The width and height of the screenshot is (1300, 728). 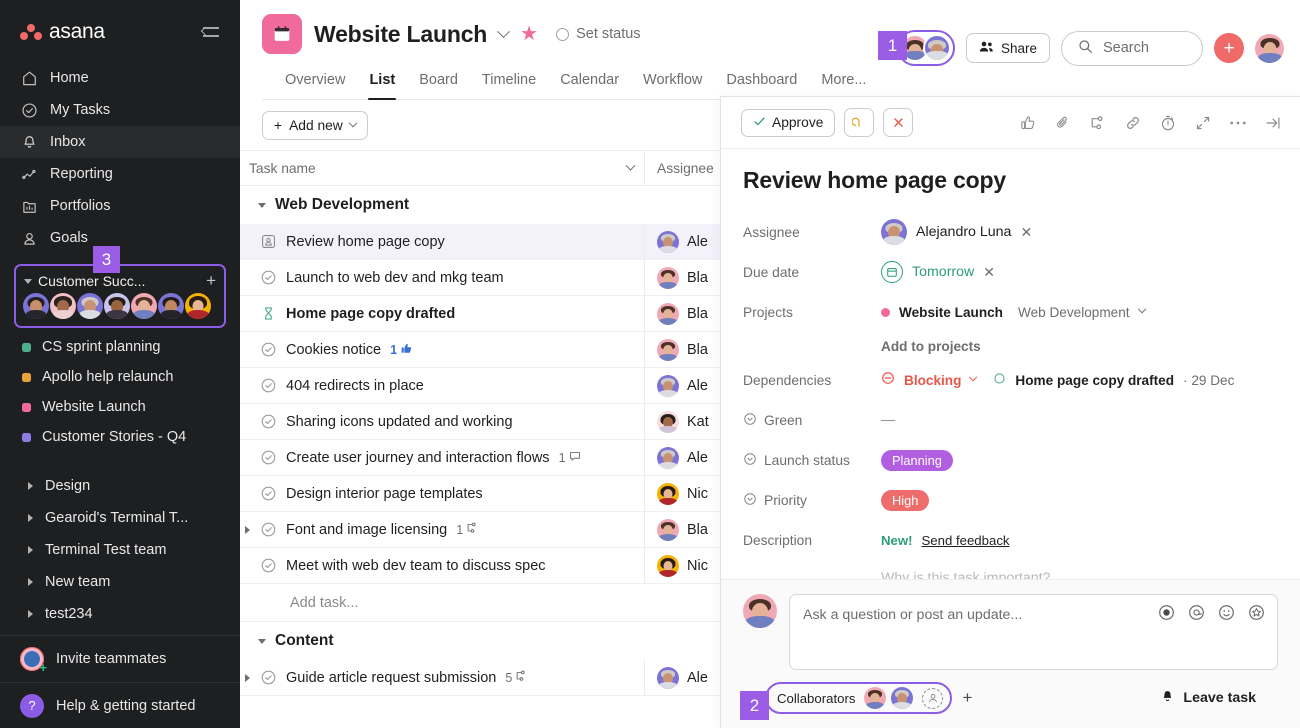 What do you see at coordinates (788, 122) in the screenshot?
I see `approve-button: Approve` at bounding box center [788, 122].